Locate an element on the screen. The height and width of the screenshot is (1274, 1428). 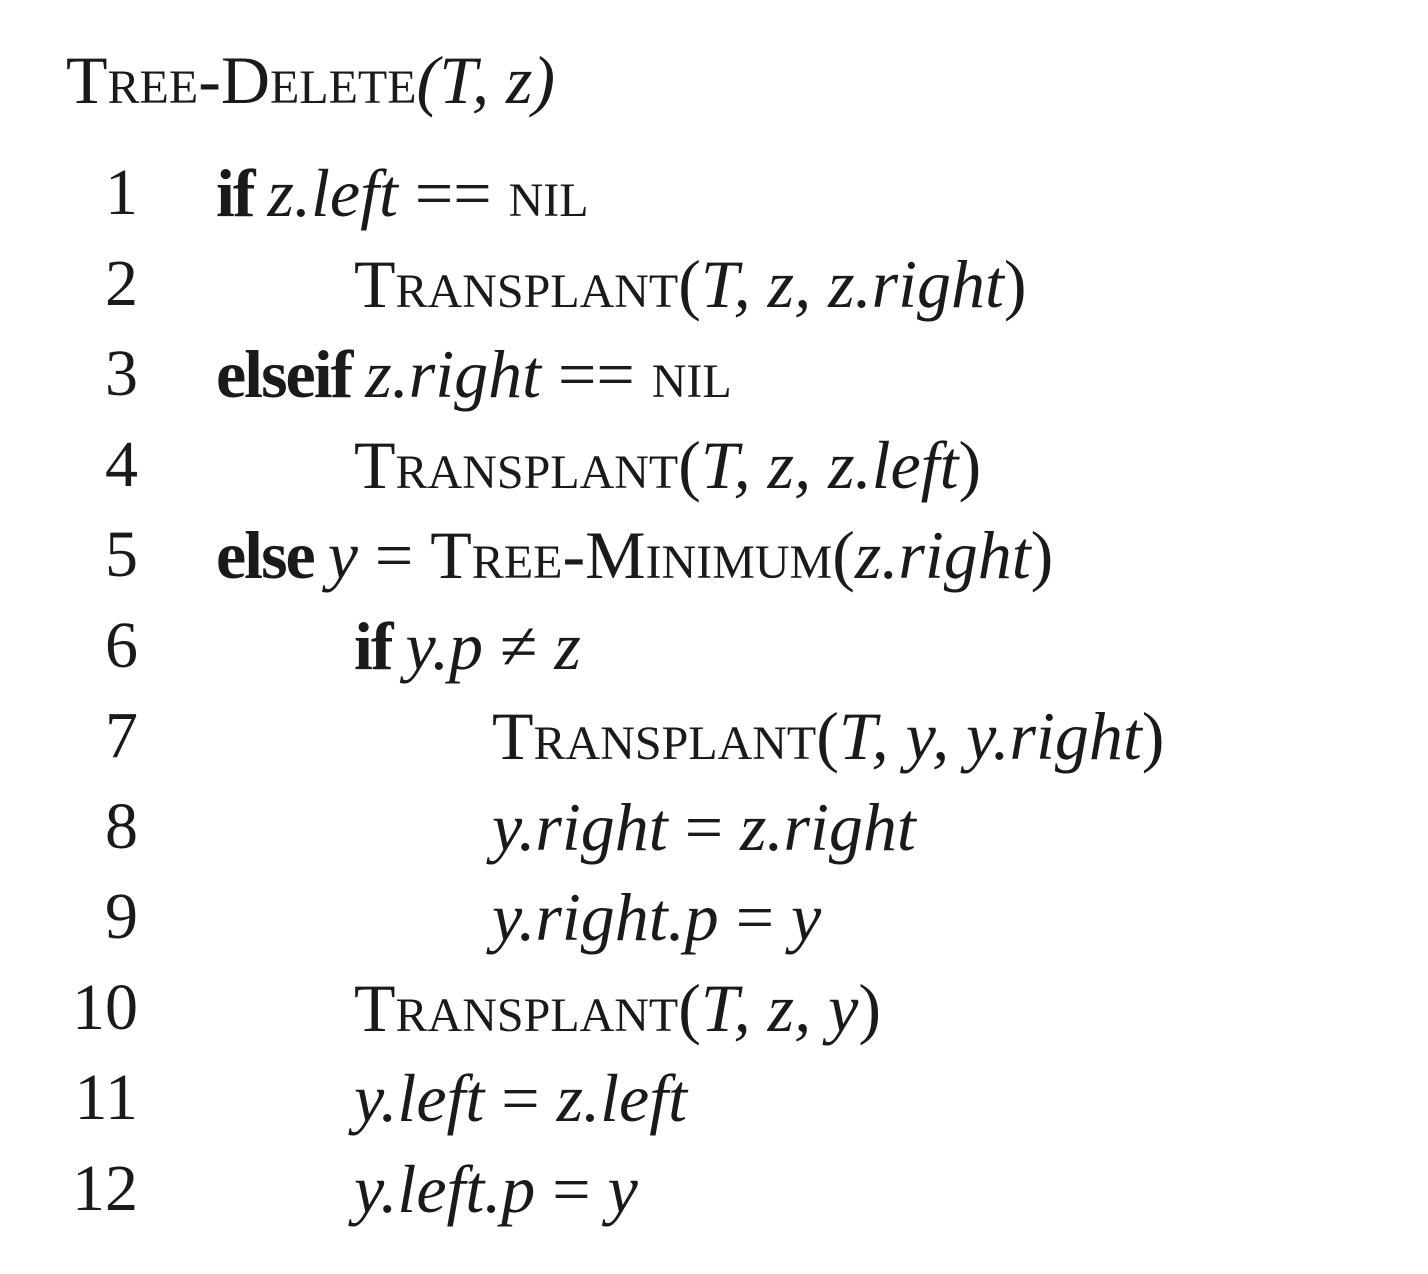
keyword: else is located at coordinates (266, 555).